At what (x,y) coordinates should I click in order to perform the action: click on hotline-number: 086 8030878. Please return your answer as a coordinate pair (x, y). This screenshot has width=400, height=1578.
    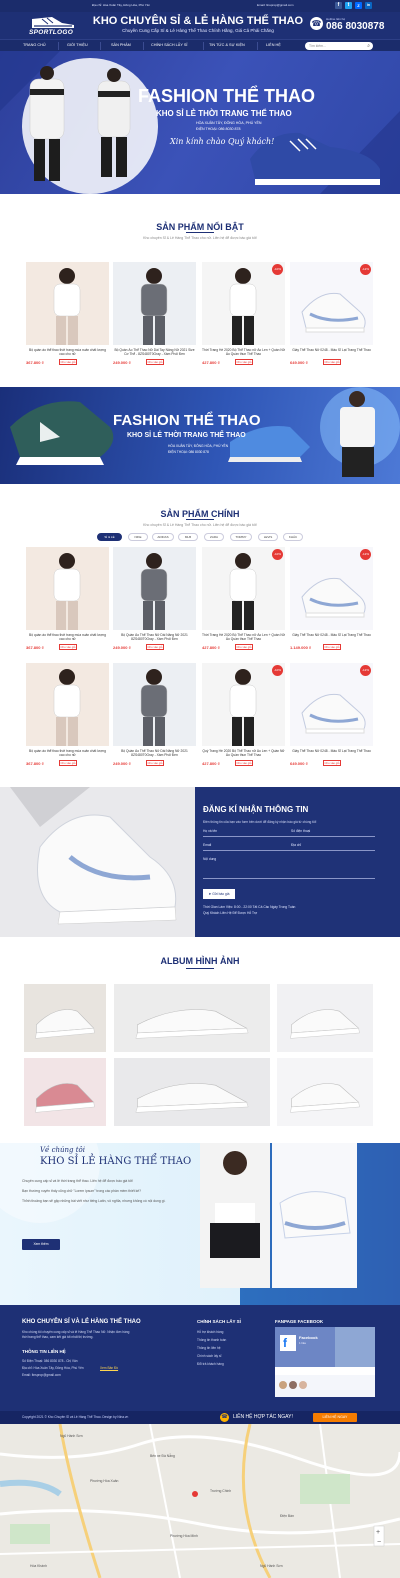
    Looking at the image, I should click on (355, 26).